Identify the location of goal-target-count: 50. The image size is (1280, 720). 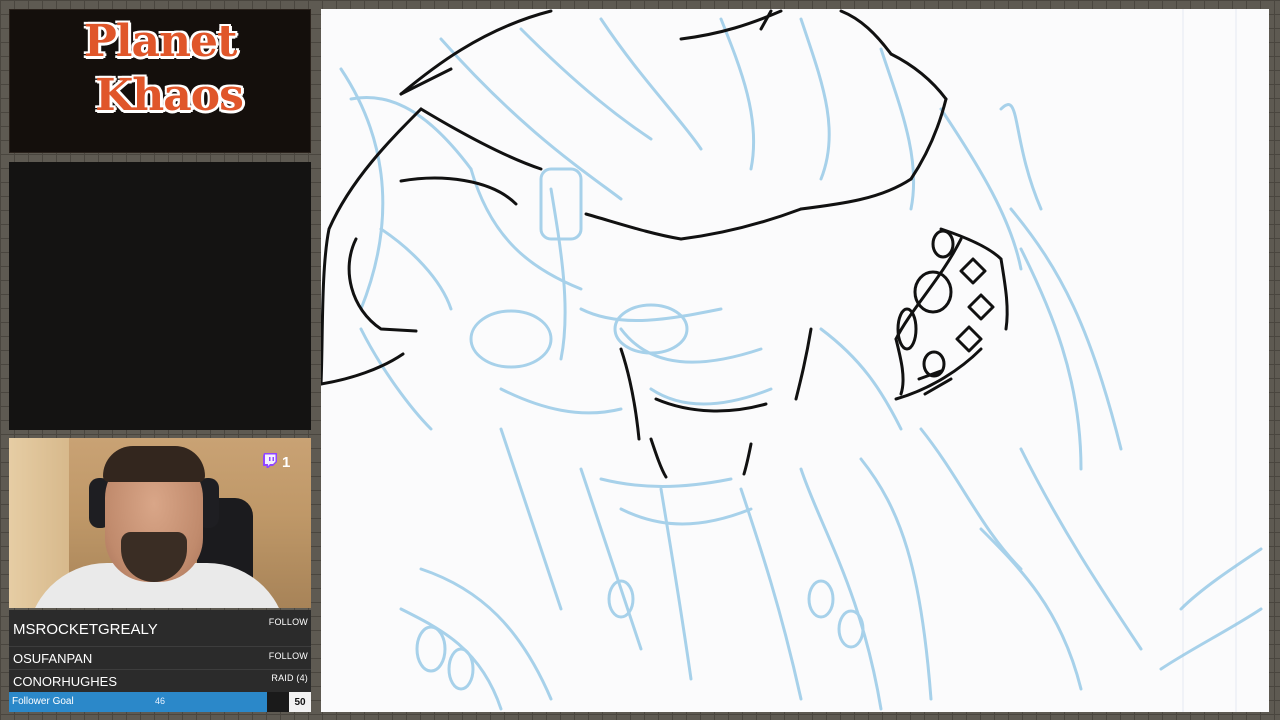
(300, 702).